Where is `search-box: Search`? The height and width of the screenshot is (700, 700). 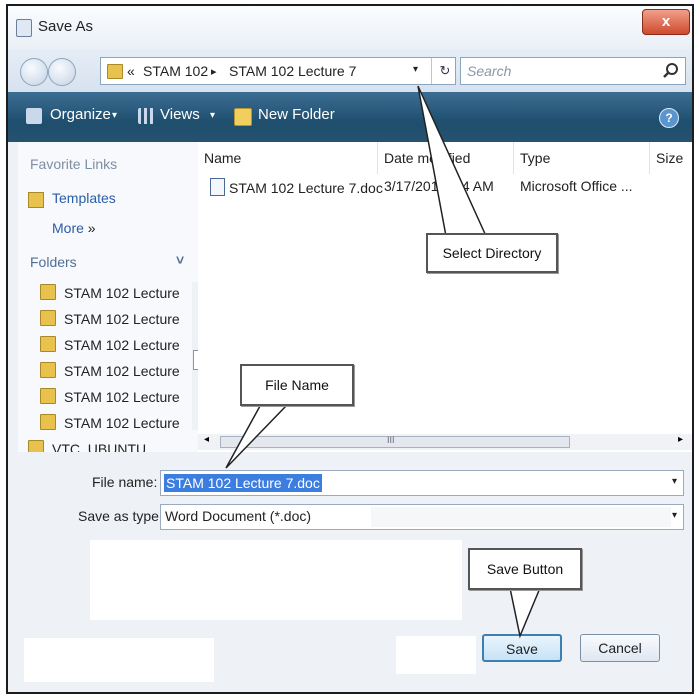 search-box: Search is located at coordinates (573, 71).